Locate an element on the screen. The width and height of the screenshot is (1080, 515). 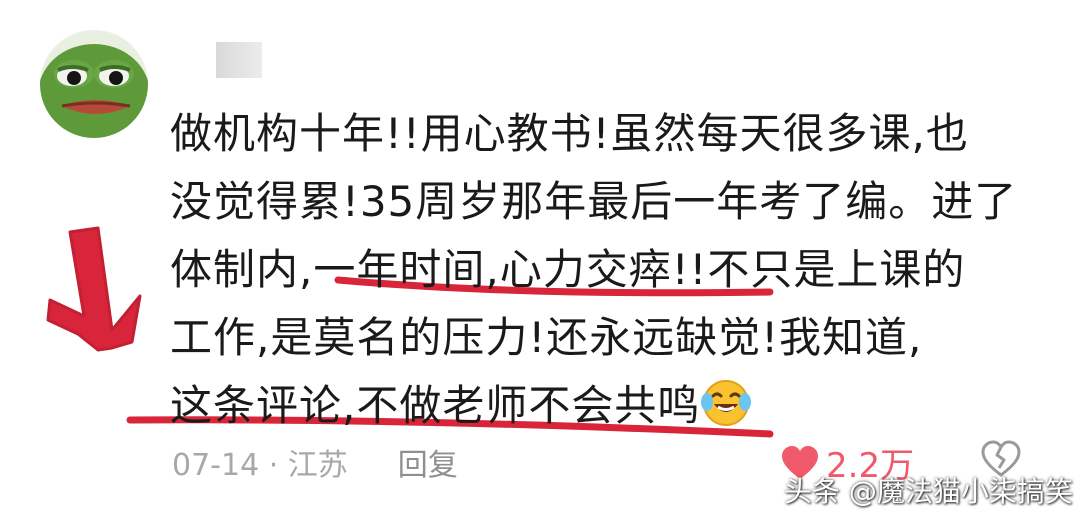
comment-line-text: 这条评论,不做老师不会共鸣 is located at coordinates (435, 405).